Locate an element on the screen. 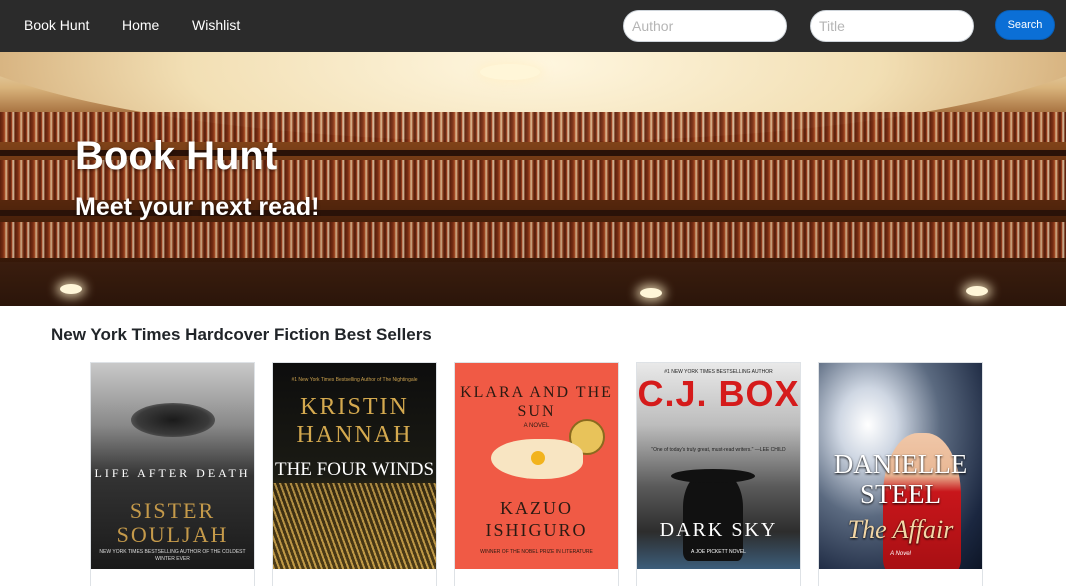 The image size is (1066, 586). cover-author: KRISTIN HANNAH is located at coordinates (354, 421).